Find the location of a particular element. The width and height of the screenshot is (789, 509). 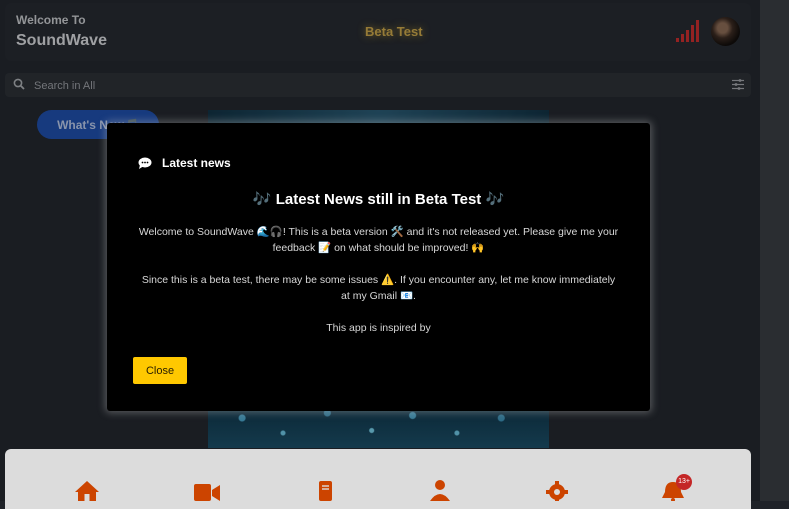

gear-icon is located at coordinates (557, 491).